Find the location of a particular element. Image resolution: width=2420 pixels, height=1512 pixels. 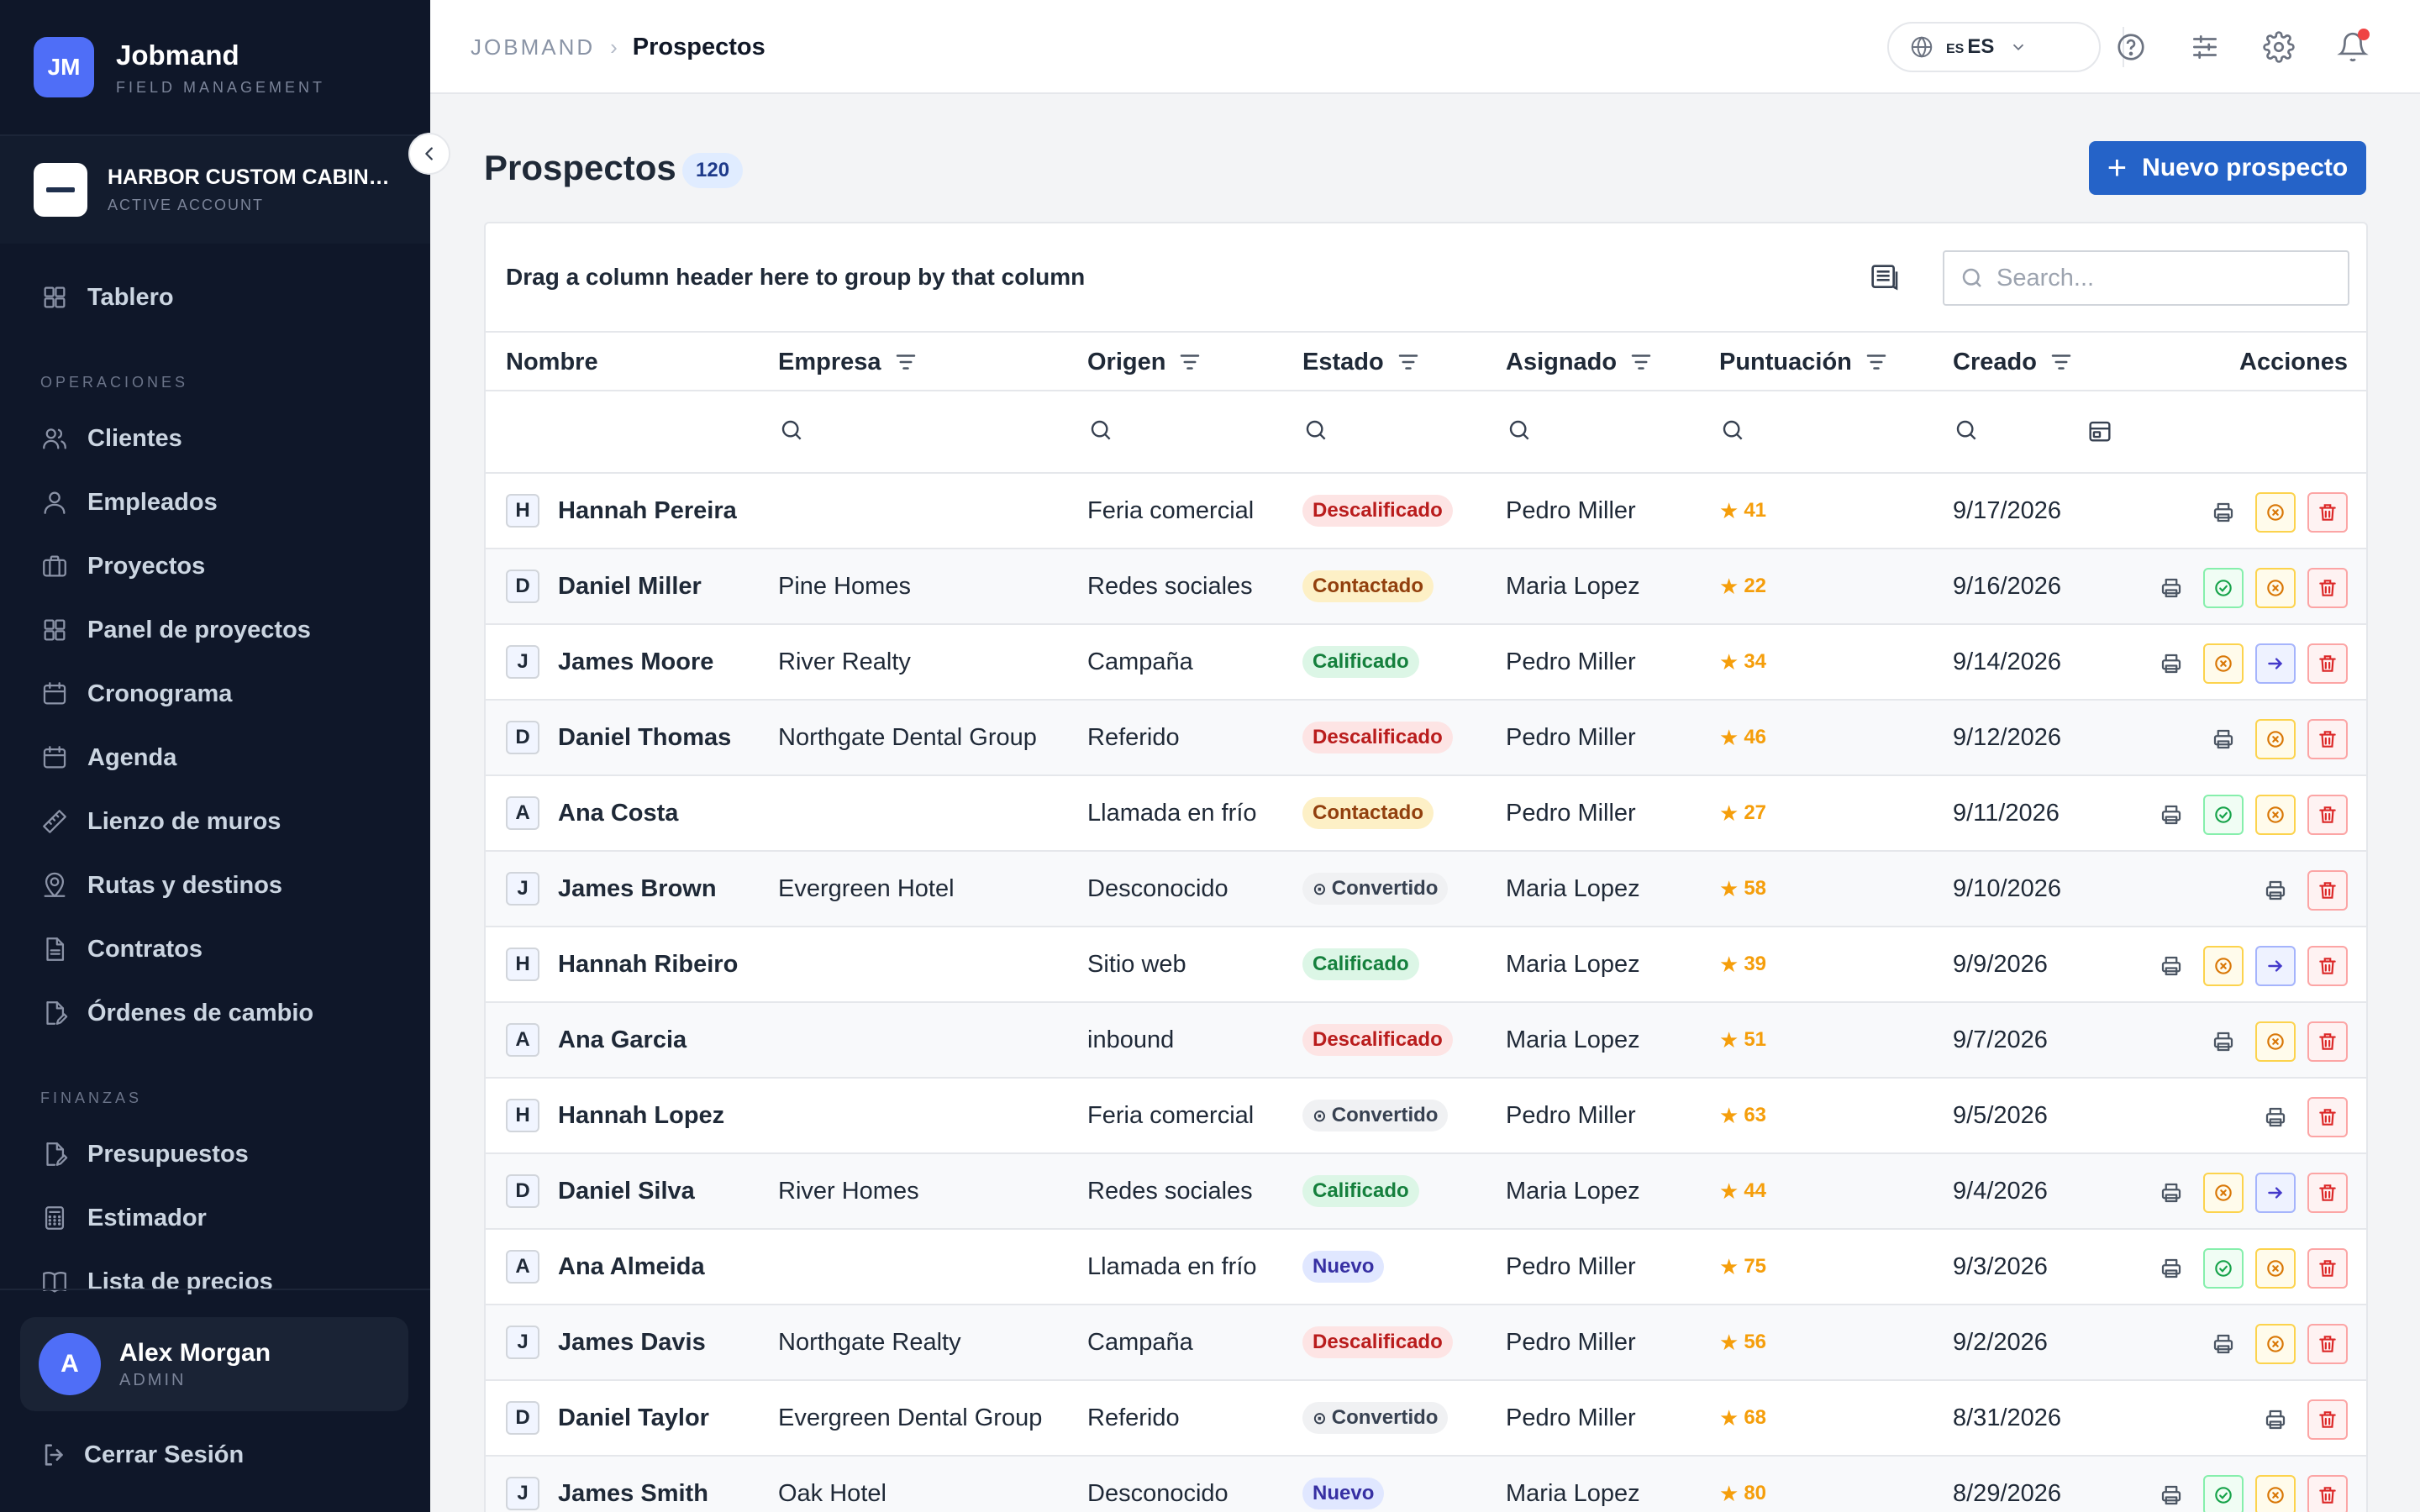

sidebar-item-lienzo-de-muros: Lienzo de muros is located at coordinates (215, 821).